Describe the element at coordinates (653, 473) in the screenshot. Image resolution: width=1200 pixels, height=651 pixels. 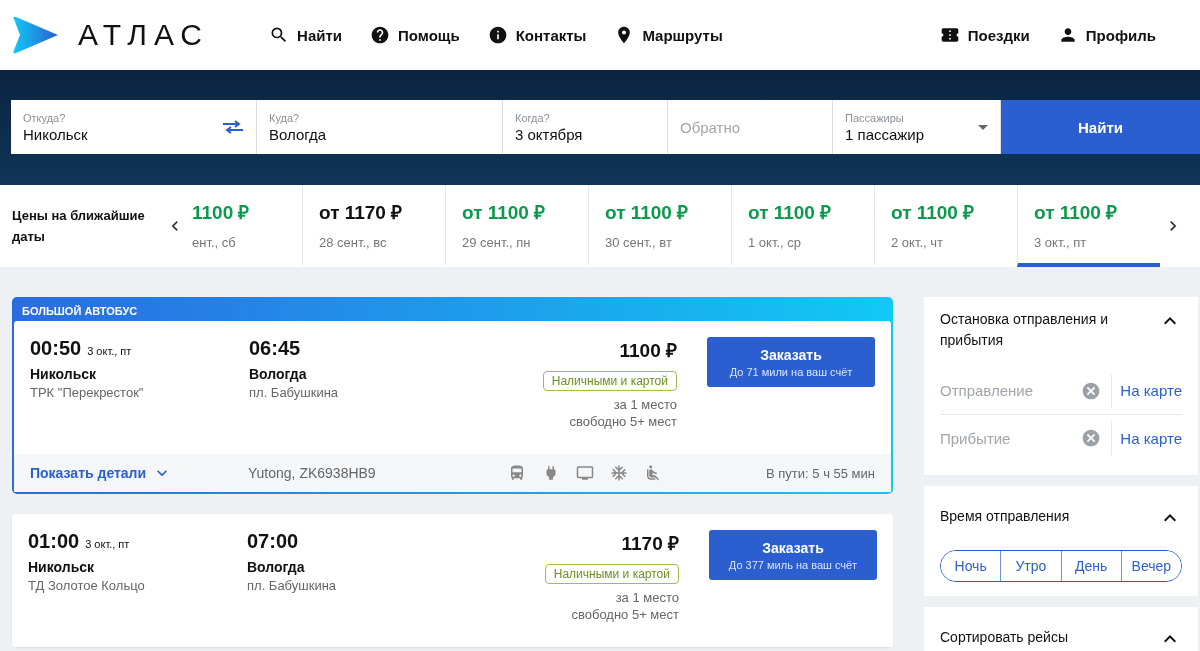
I see `seat-icon` at that location.